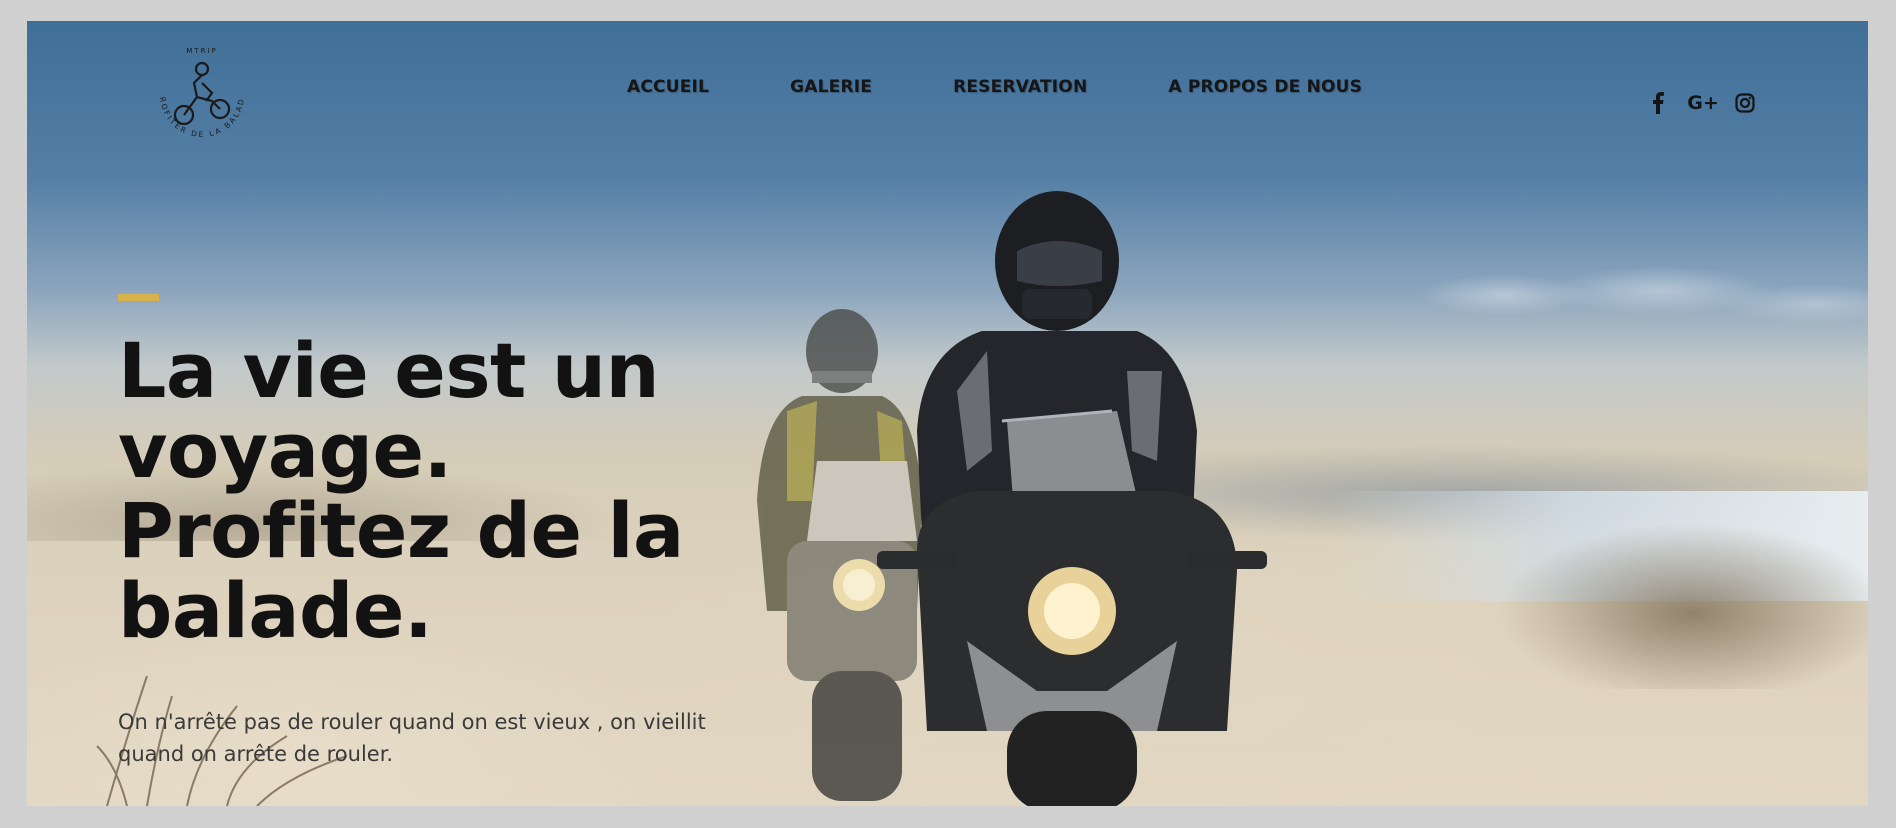 This screenshot has width=1896, height=828. I want to click on google-plus-icon: G+, so click(1703, 103).